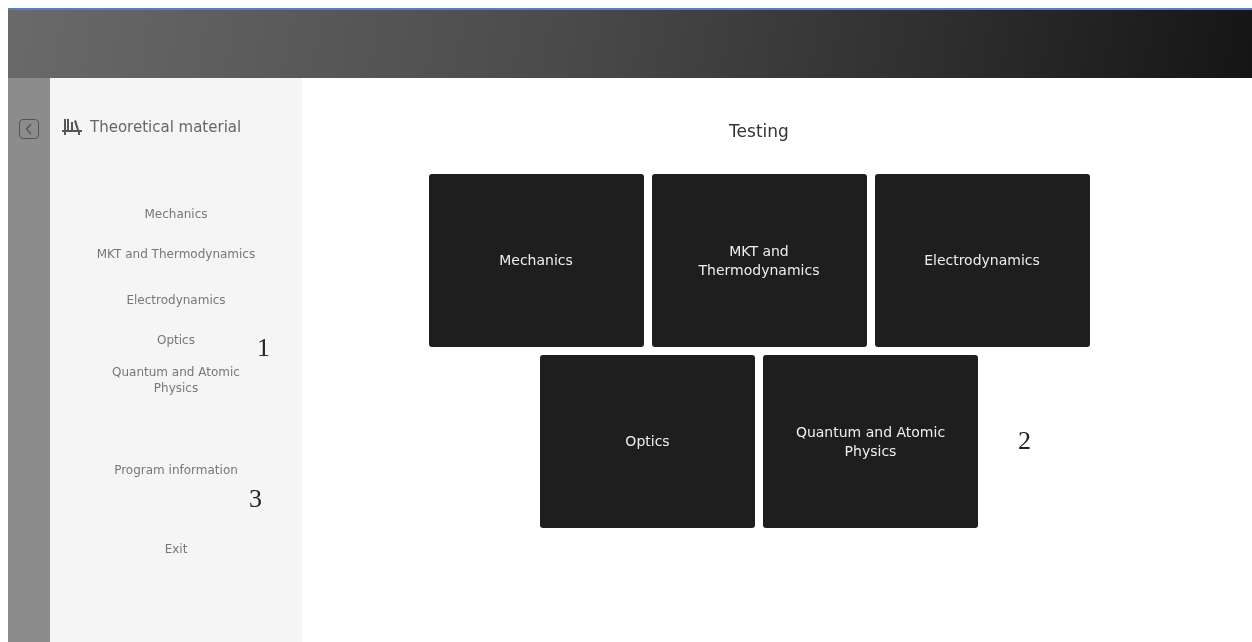 The height and width of the screenshot is (642, 1252). What do you see at coordinates (72, 127) in the screenshot?
I see `bookshelf-icon` at bounding box center [72, 127].